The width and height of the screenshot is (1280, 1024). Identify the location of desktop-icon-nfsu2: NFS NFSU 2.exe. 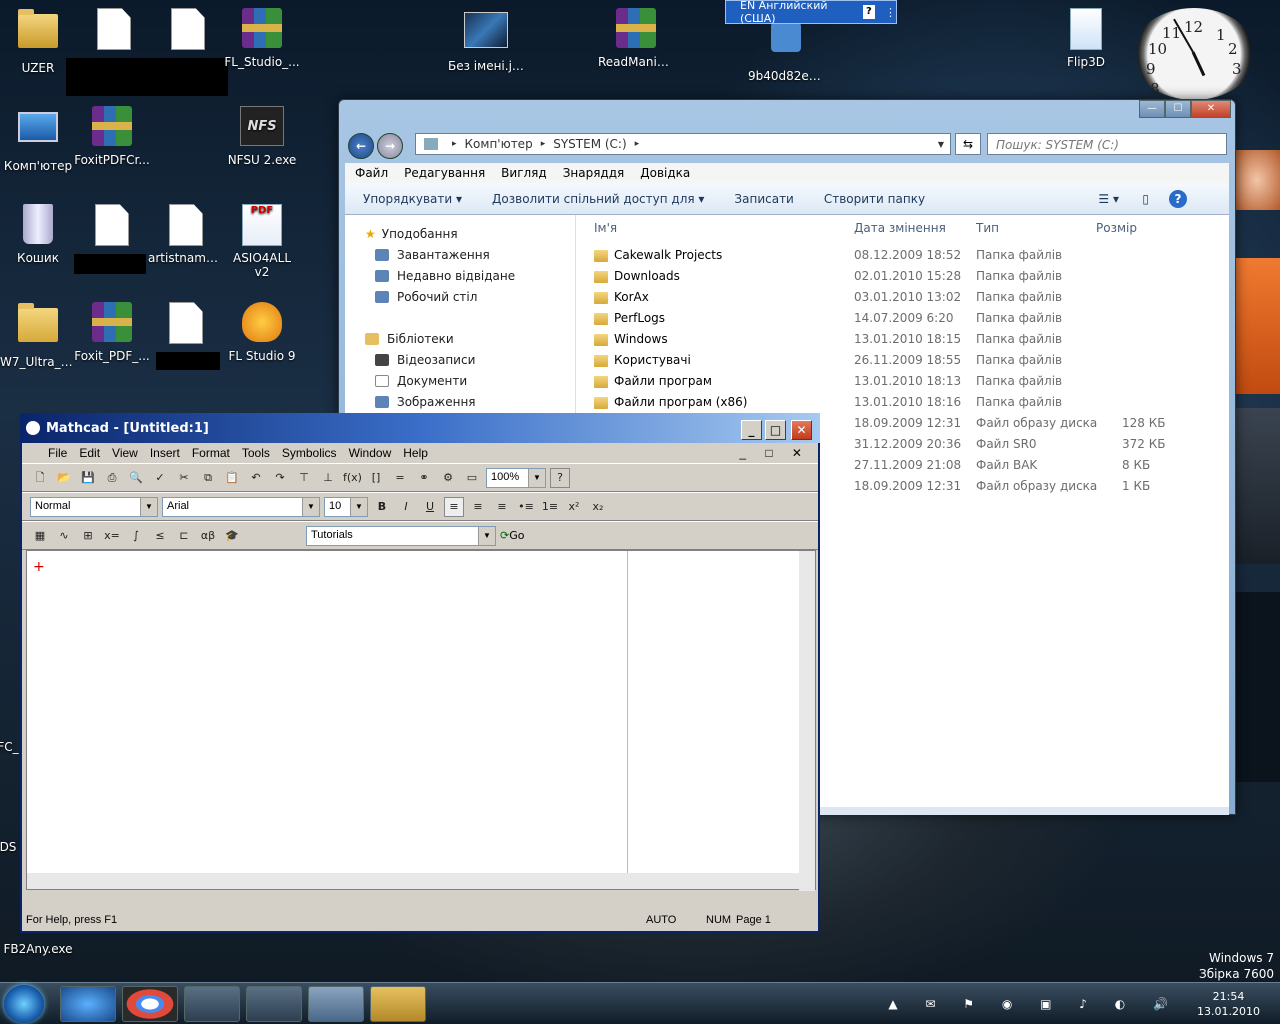
(262, 136).